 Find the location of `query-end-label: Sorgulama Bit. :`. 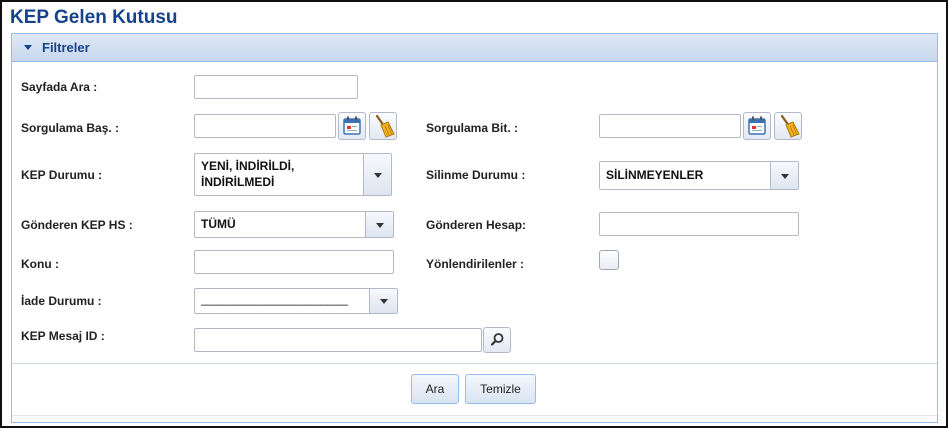

query-end-label: Sorgulama Bit. : is located at coordinates (472, 128).